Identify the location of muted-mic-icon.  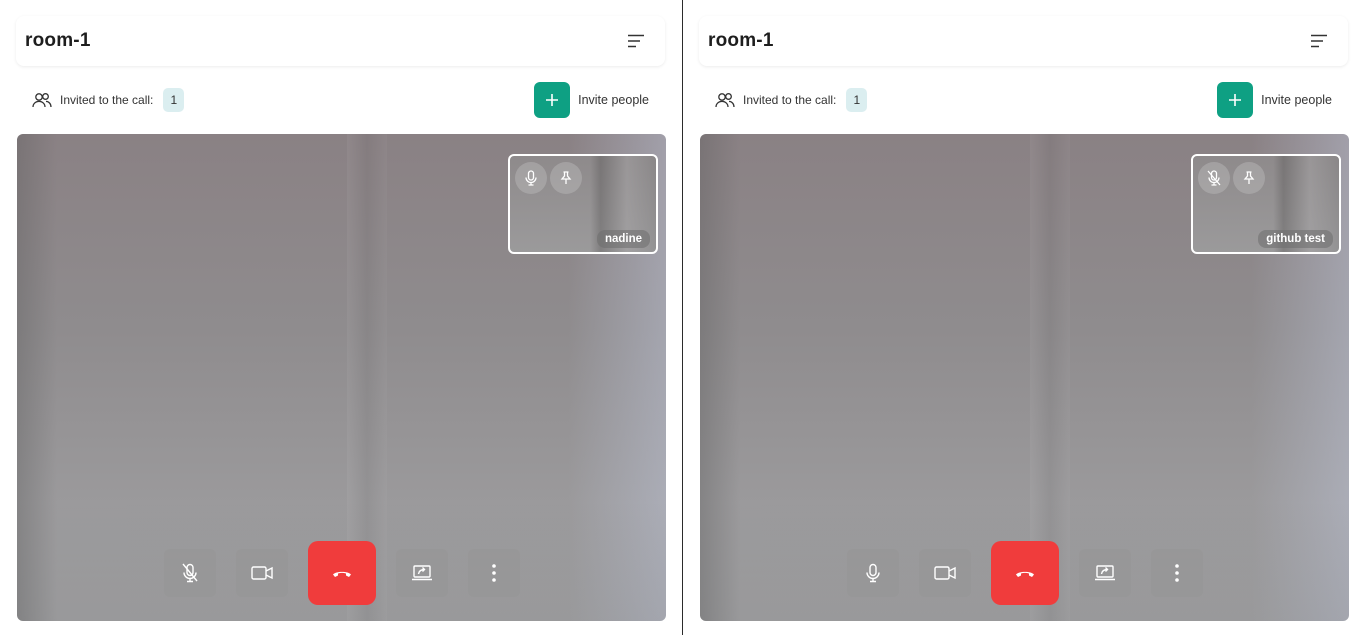
(189, 573).